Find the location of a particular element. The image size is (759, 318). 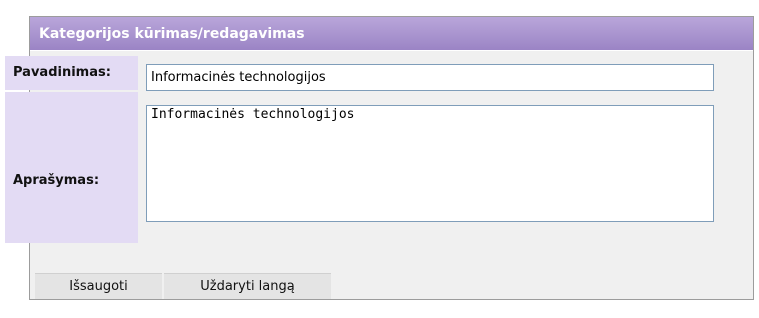

description-label: Aprašymas: is located at coordinates (56, 180).